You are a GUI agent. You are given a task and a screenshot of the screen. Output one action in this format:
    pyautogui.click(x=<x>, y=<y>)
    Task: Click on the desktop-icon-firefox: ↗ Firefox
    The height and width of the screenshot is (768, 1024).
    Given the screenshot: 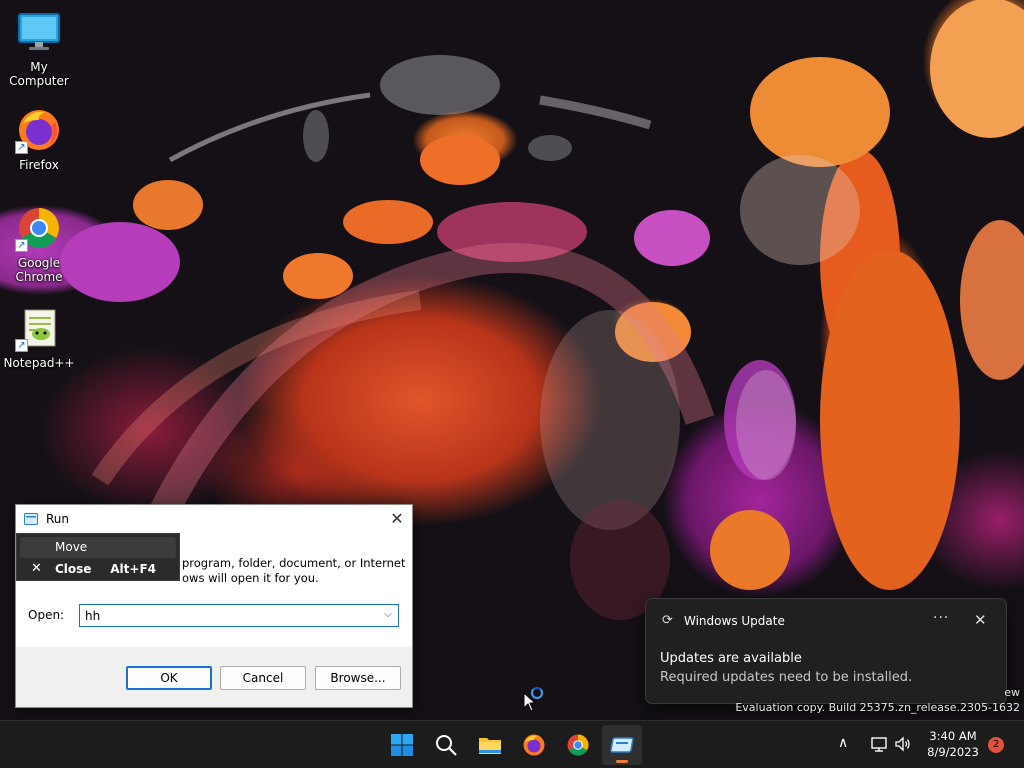 What is the action you would take?
    pyautogui.click(x=39, y=139)
    